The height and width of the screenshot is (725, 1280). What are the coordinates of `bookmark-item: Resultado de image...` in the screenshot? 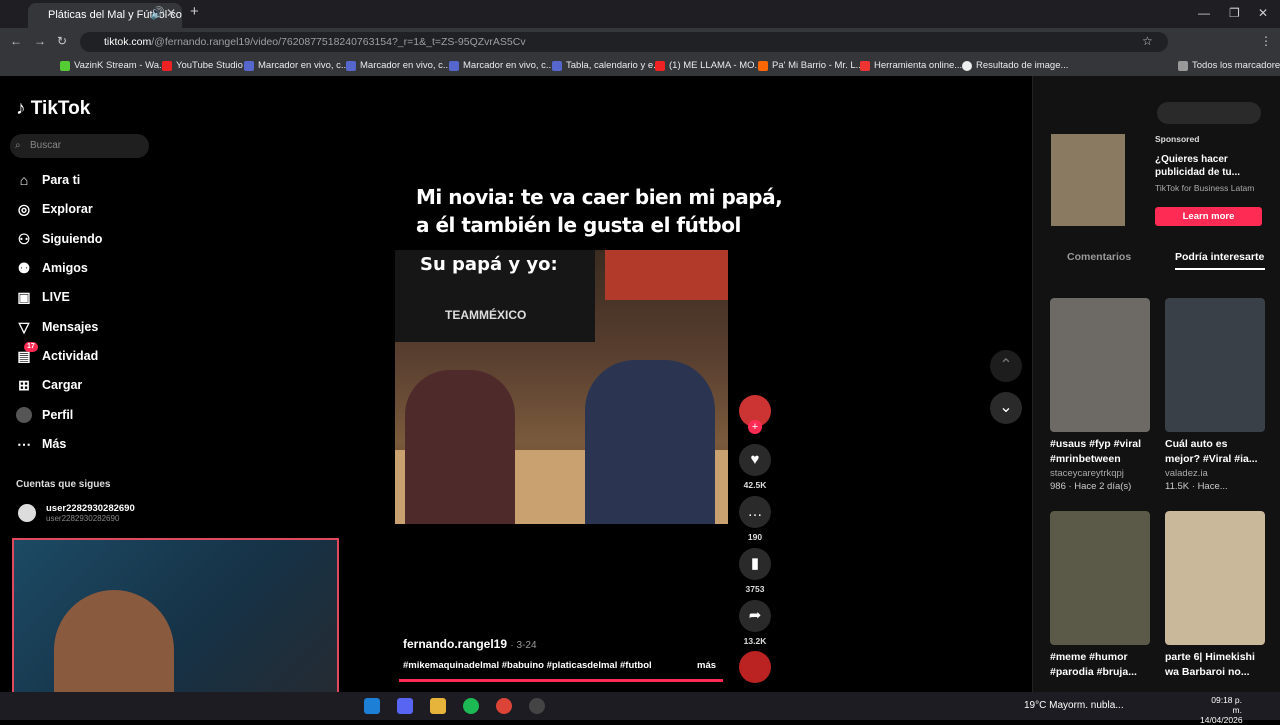 It's located at (1015, 66).